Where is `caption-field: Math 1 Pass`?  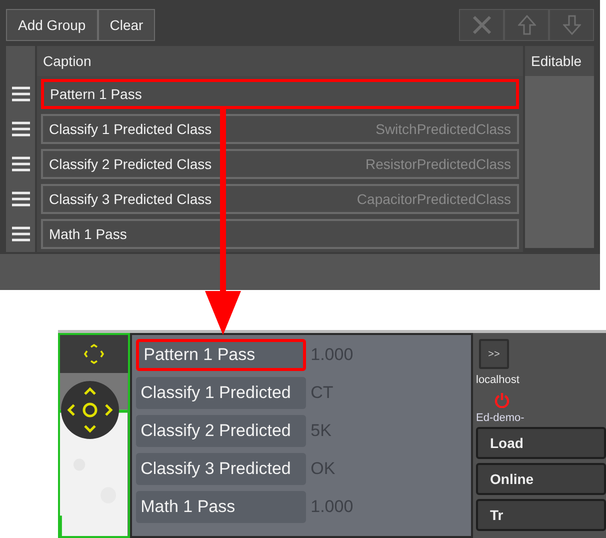 caption-field: Math 1 Pass is located at coordinates (280, 234).